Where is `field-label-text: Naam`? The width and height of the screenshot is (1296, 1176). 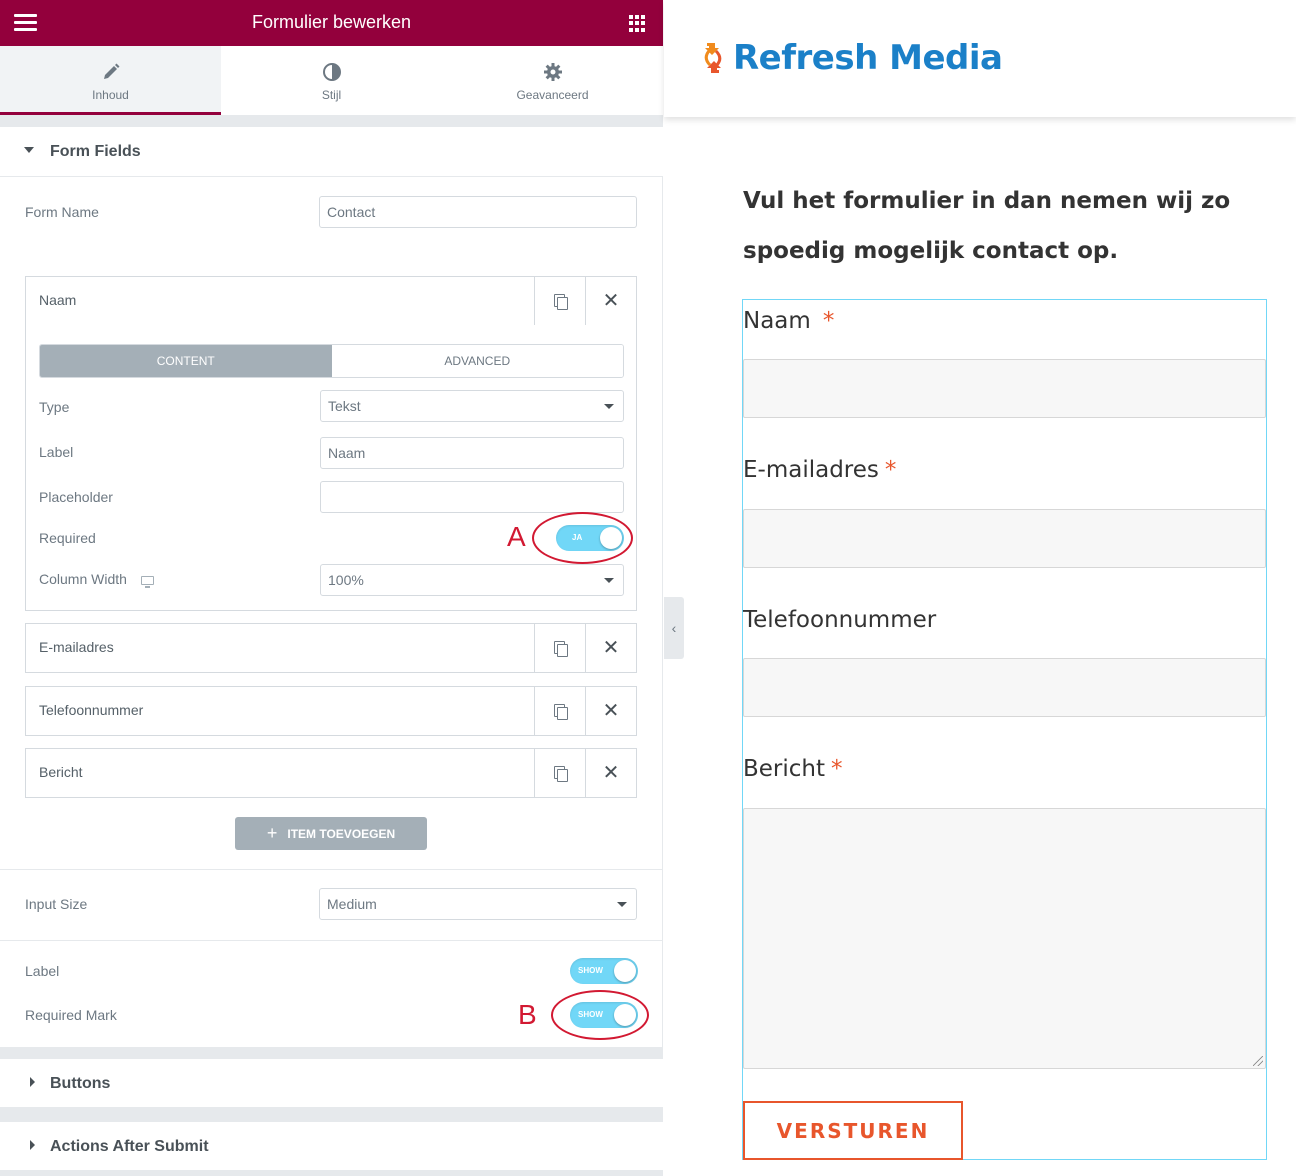
field-label-text: Naam is located at coordinates (777, 321).